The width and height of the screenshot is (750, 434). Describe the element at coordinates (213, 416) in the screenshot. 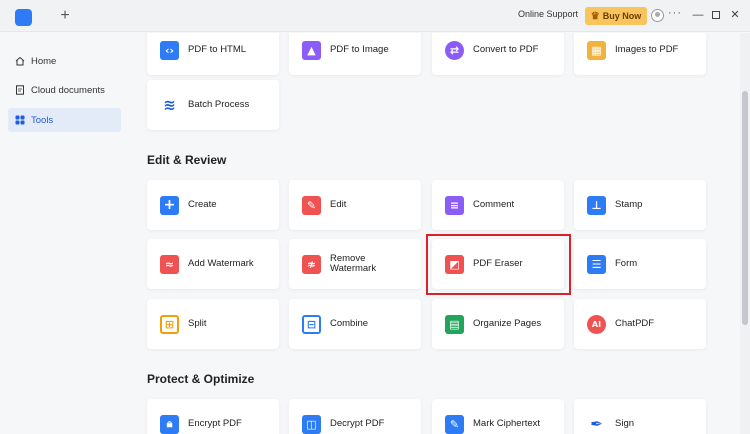

I see `tool-card-encrypt-pdf: 🔒︎ Encrypt PDF` at that location.